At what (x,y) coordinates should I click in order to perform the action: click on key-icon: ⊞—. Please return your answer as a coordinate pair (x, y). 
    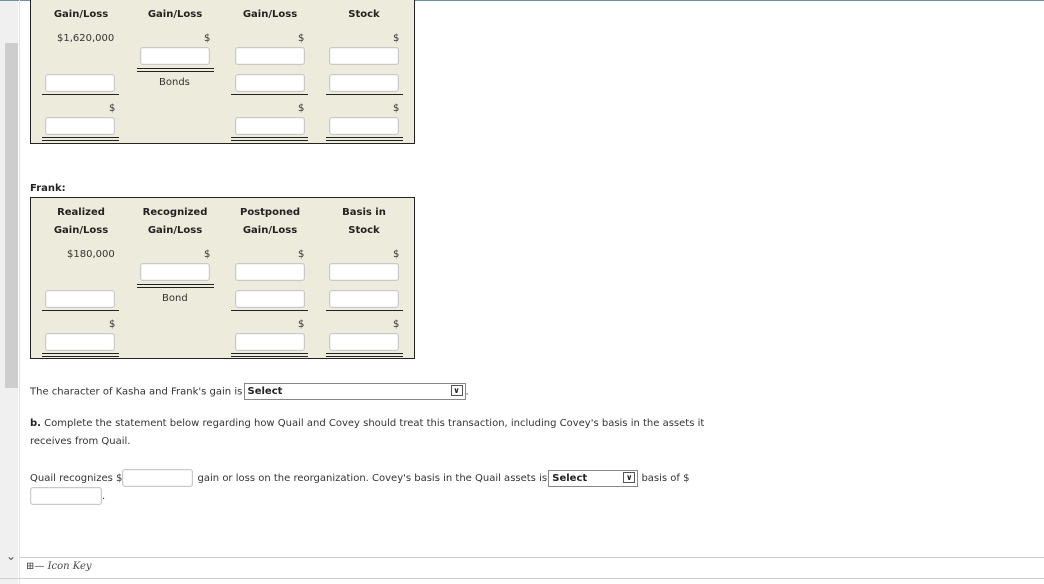
    Looking at the image, I should click on (35, 566).